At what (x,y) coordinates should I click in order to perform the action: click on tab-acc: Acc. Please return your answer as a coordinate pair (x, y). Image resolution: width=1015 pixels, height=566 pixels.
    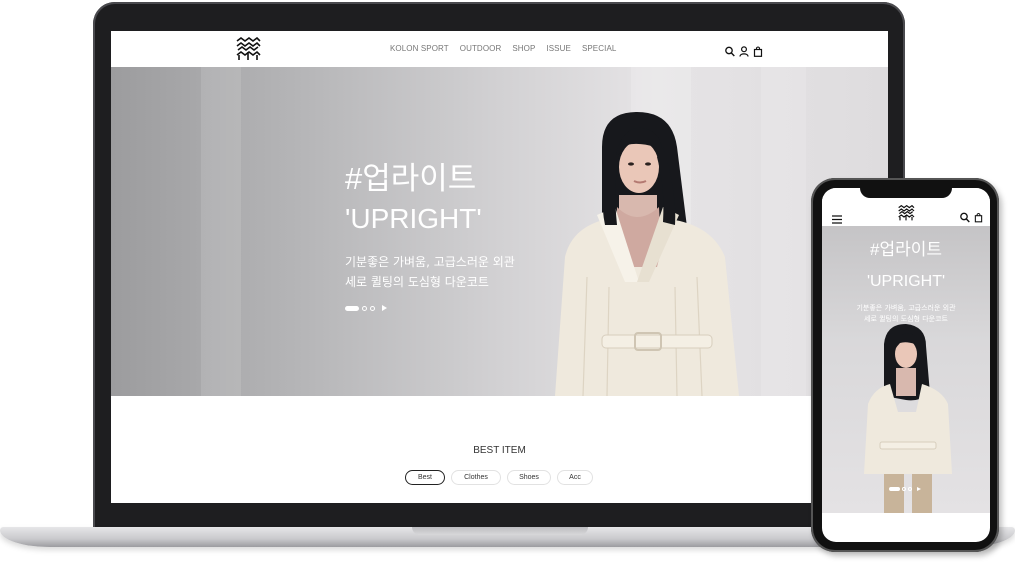
    Looking at the image, I should click on (575, 477).